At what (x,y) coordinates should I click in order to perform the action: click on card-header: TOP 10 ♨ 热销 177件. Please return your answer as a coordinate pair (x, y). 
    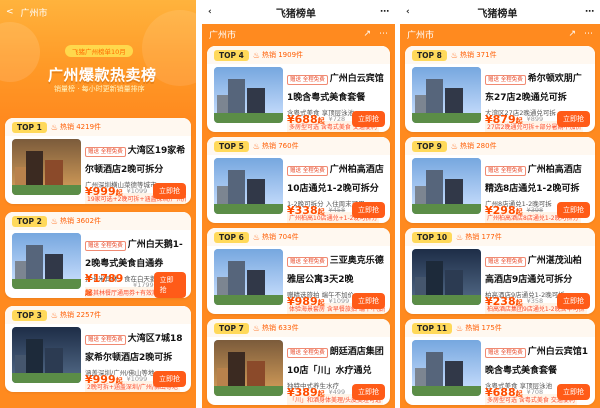
    Looking at the image, I should click on (500, 237).